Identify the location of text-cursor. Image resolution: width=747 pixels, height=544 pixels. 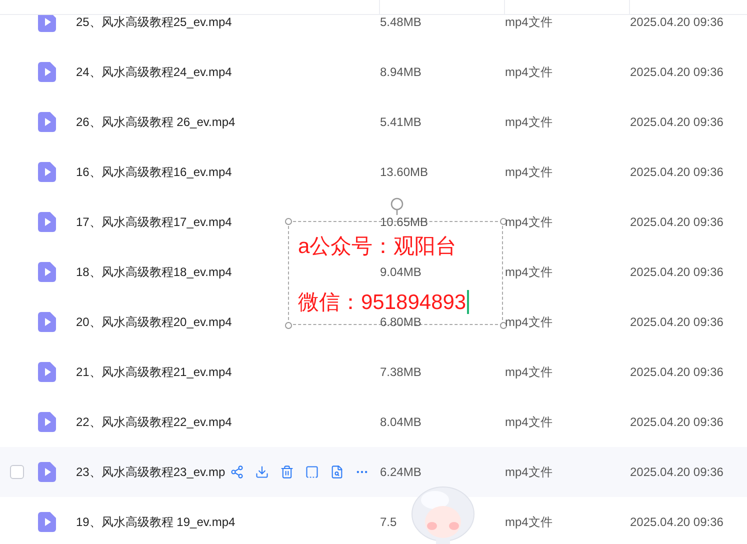
(468, 302).